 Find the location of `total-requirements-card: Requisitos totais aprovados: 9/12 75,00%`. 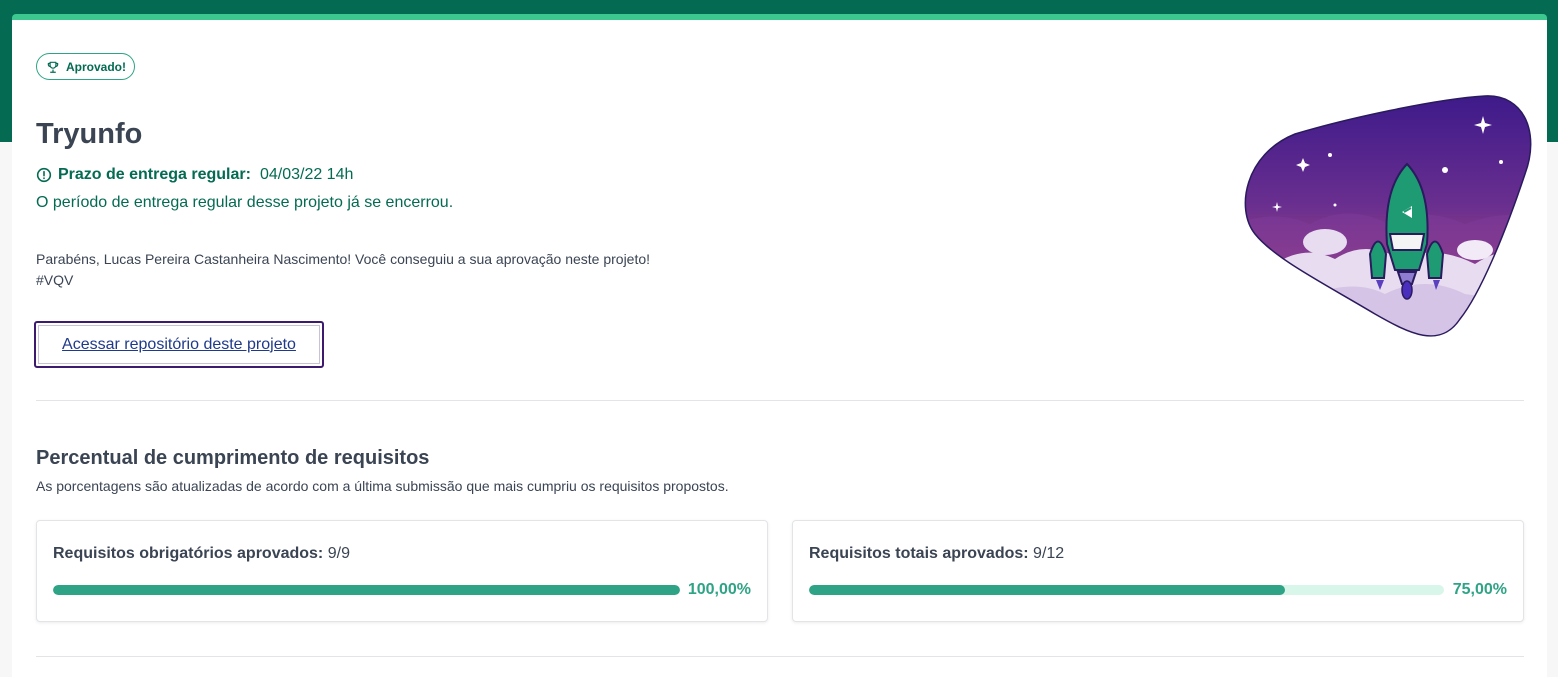

total-requirements-card: Requisitos totais aprovados: 9/12 75,00% is located at coordinates (1158, 571).